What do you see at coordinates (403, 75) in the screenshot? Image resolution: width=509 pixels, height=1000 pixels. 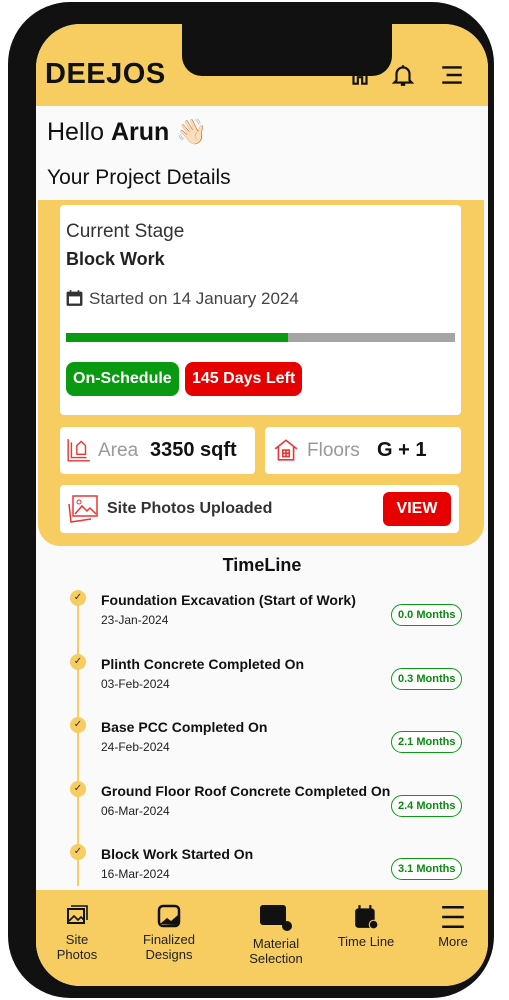 I see `bell-icon` at bounding box center [403, 75].